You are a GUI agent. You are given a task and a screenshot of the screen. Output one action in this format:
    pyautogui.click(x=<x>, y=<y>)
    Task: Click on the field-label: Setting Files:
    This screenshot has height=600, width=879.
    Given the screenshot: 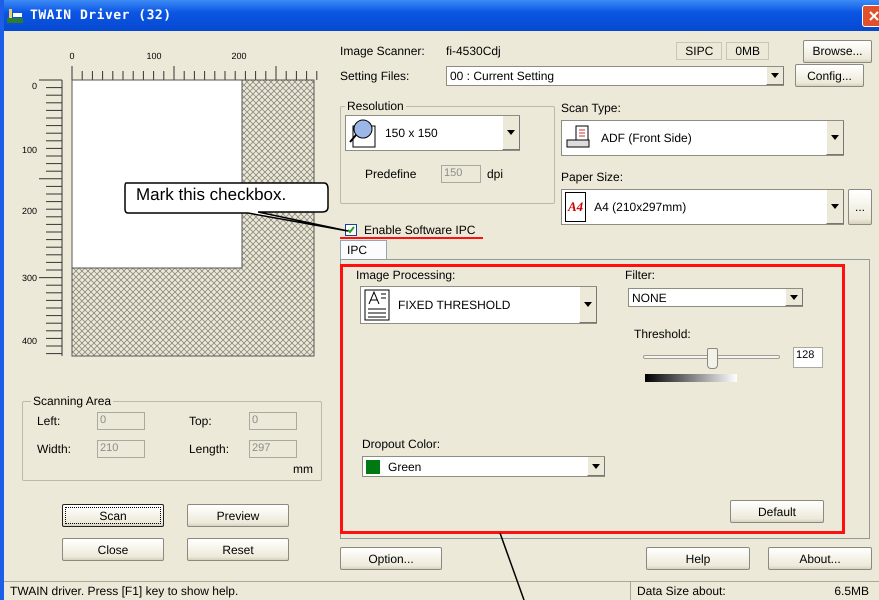 What is the action you would take?
    pyautogui.click(x=375, y=75)
    